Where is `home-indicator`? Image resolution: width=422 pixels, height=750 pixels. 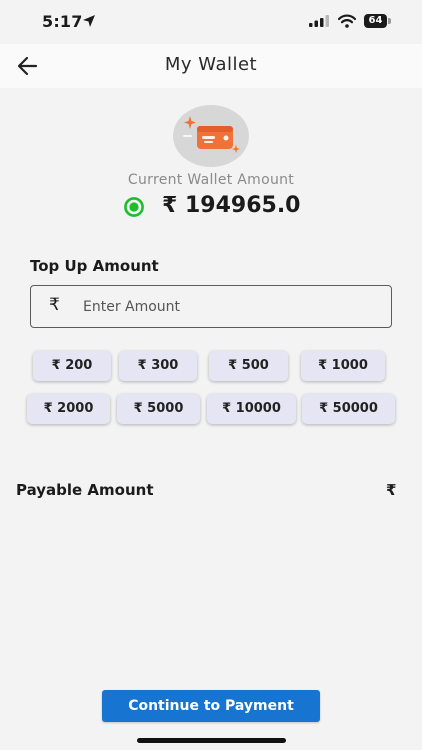
home-indicator is located at coordinates (211, 740).